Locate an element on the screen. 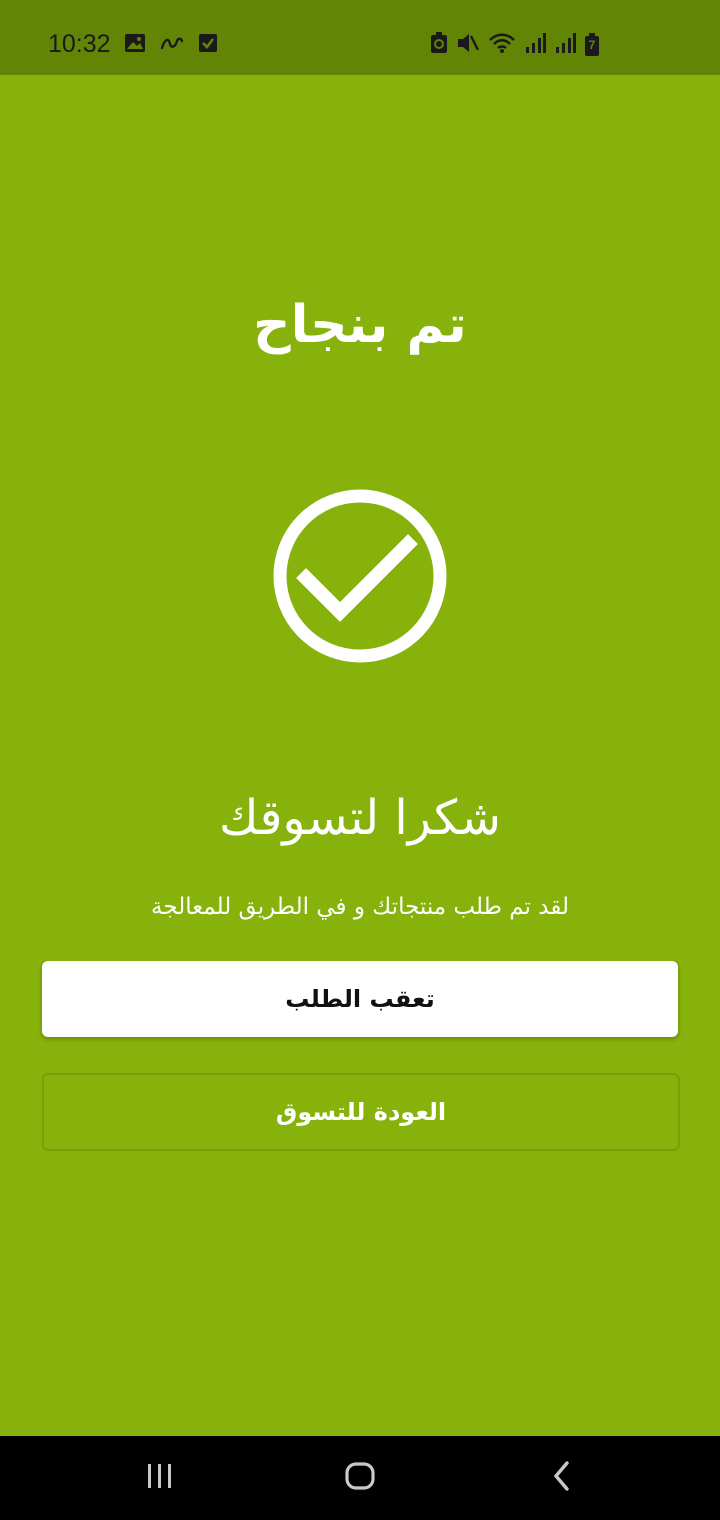  battery-icon: 7 is located at coordinates (592, 45).